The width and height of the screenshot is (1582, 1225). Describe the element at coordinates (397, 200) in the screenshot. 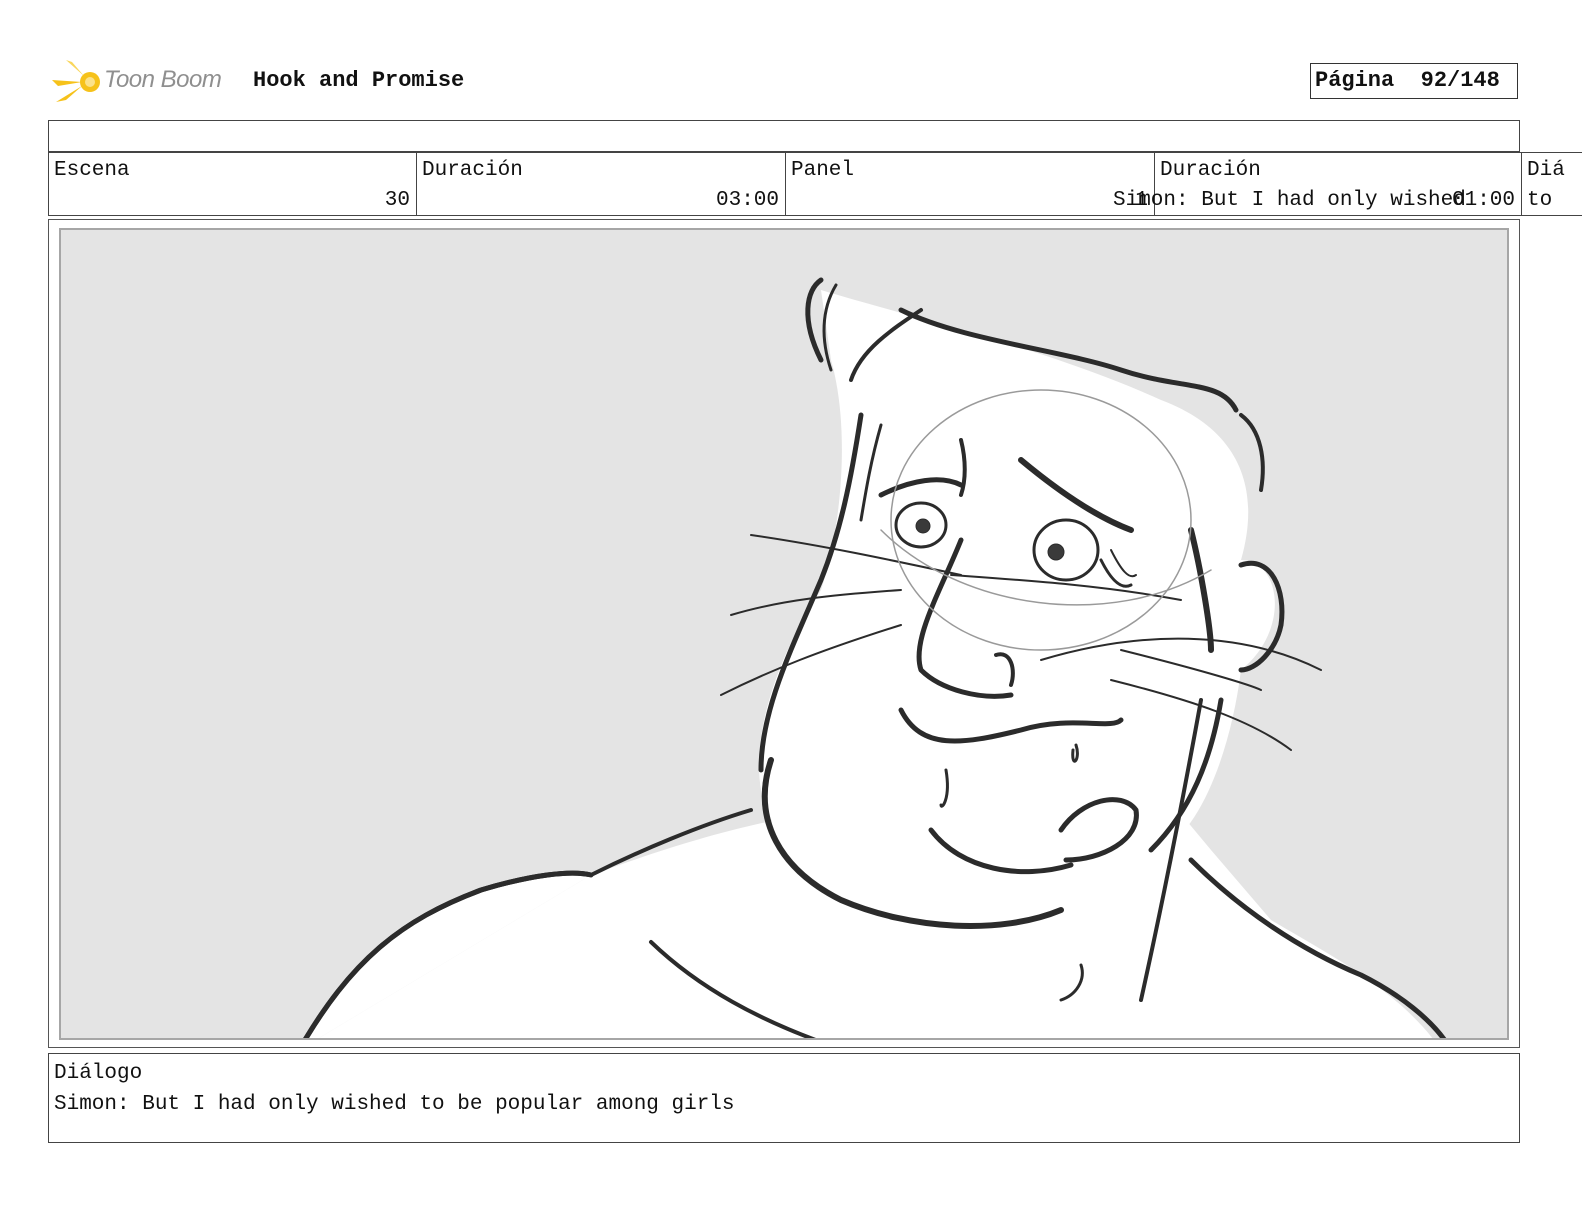

I see `scene-value: 30` at that location.